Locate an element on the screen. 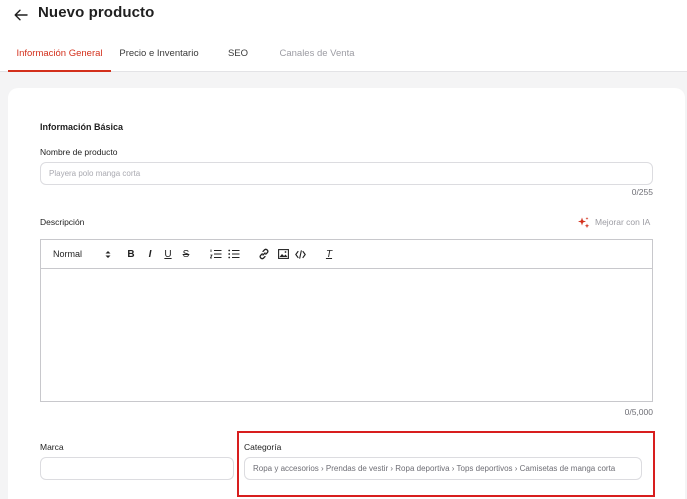 The width and height of the screenshot is (687, 499). ordered-list-icon is located at coordinates (216, 254).